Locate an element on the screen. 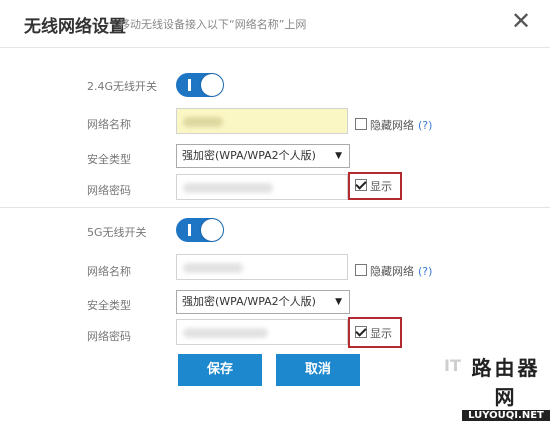  security-5g-value: 强加密(WPA/WPA2个人版) is located at coordinates (249, 301).